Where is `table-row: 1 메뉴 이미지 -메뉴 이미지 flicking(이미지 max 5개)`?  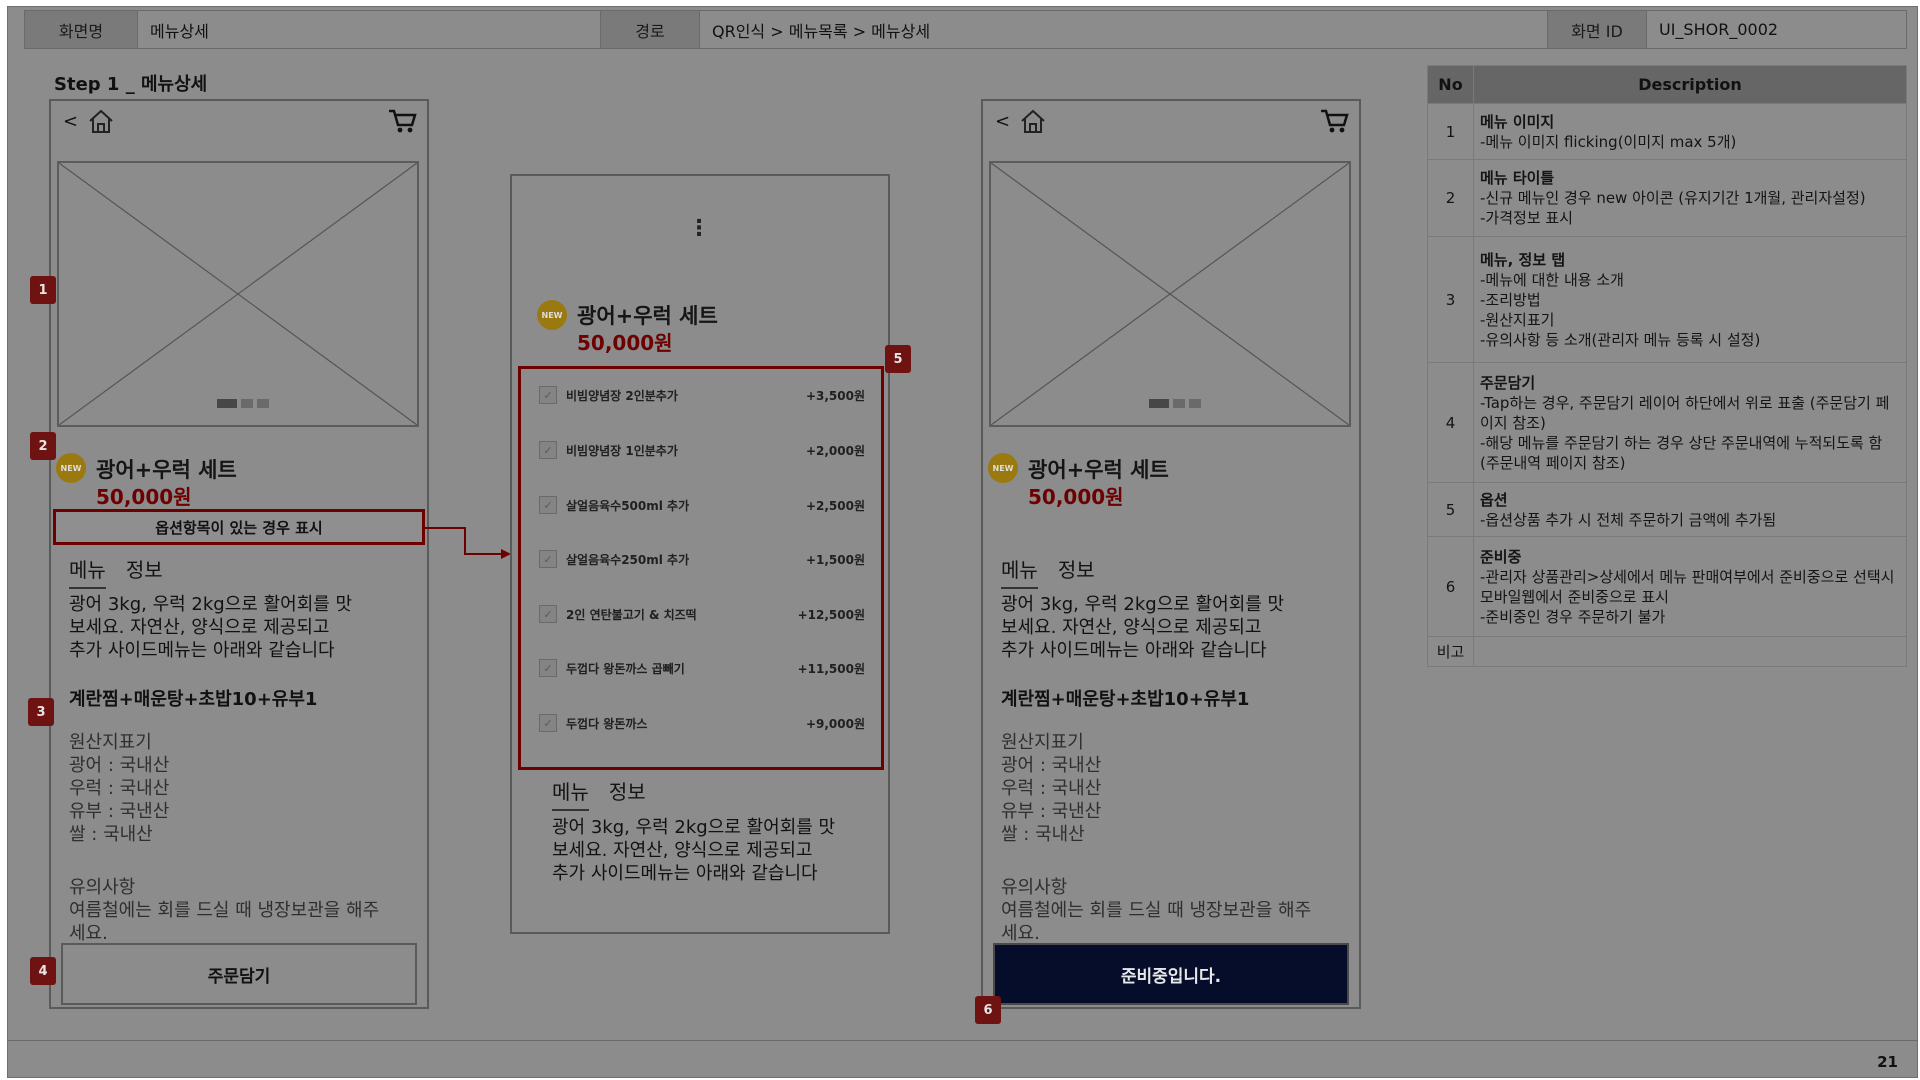
table-row: 1 메뉴 이미지 -메뉴 이미지 flicking(이미지 max 5개) is located at coordinates (1667, 131).